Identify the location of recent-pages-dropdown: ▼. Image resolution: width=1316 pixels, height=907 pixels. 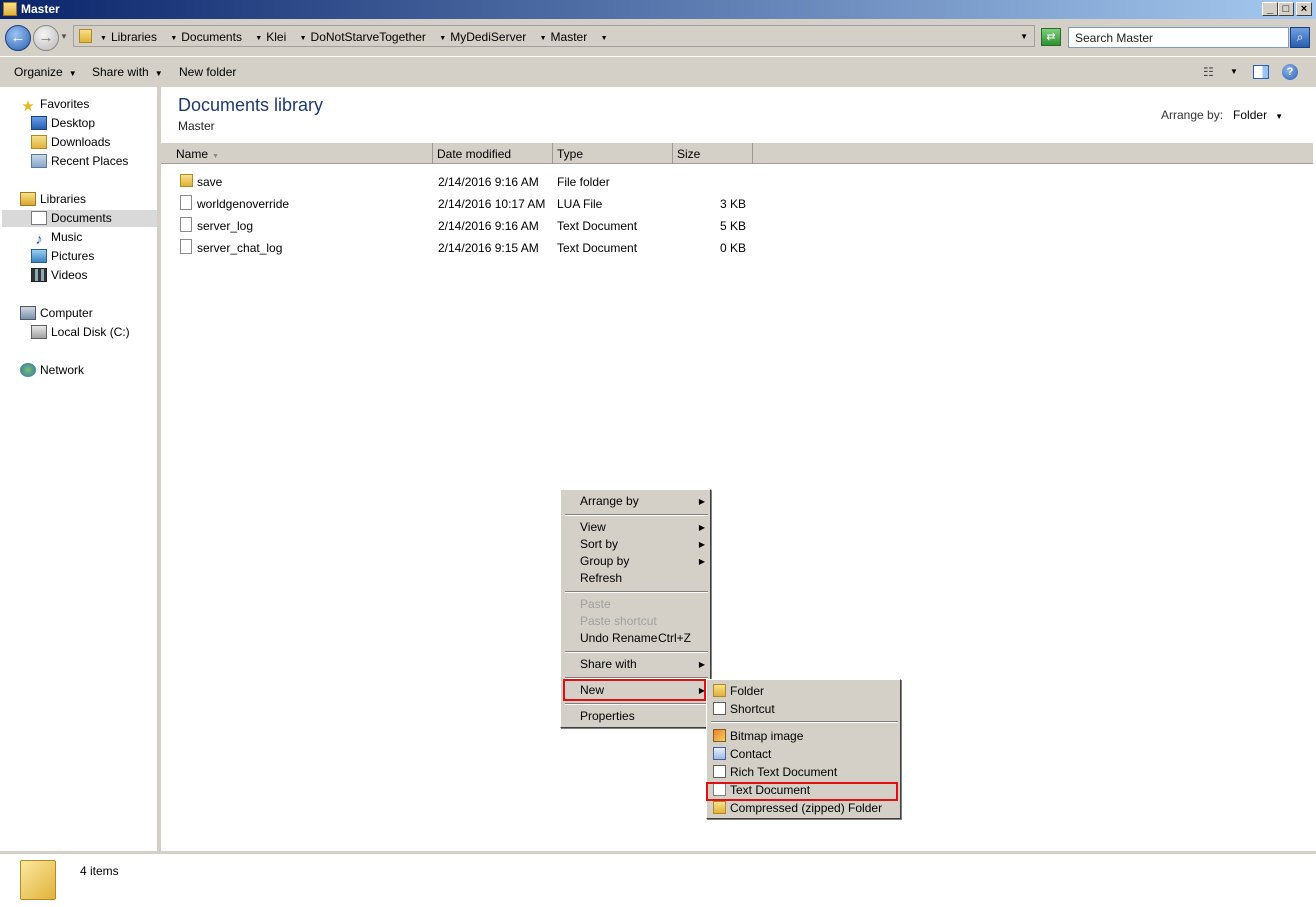
(64, 36).